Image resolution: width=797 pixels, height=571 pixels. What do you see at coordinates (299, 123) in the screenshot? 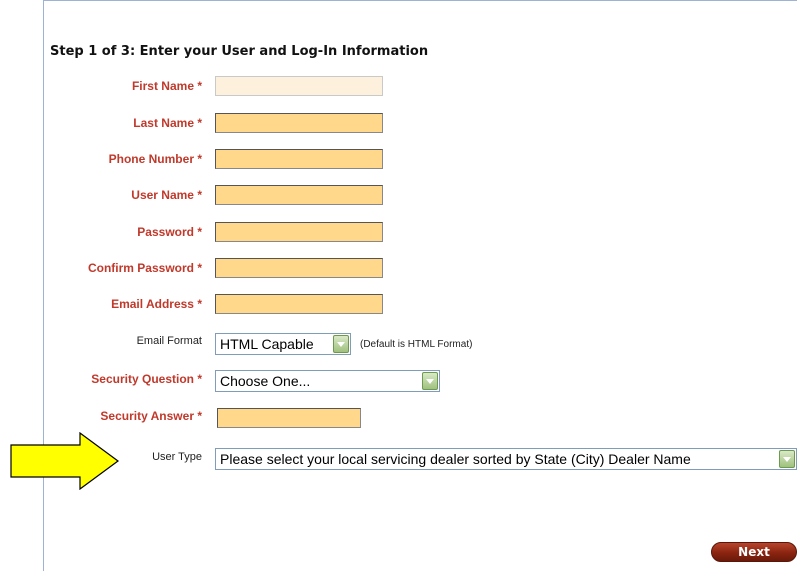
I see `last-name-input` at bounding box center [299, 123].